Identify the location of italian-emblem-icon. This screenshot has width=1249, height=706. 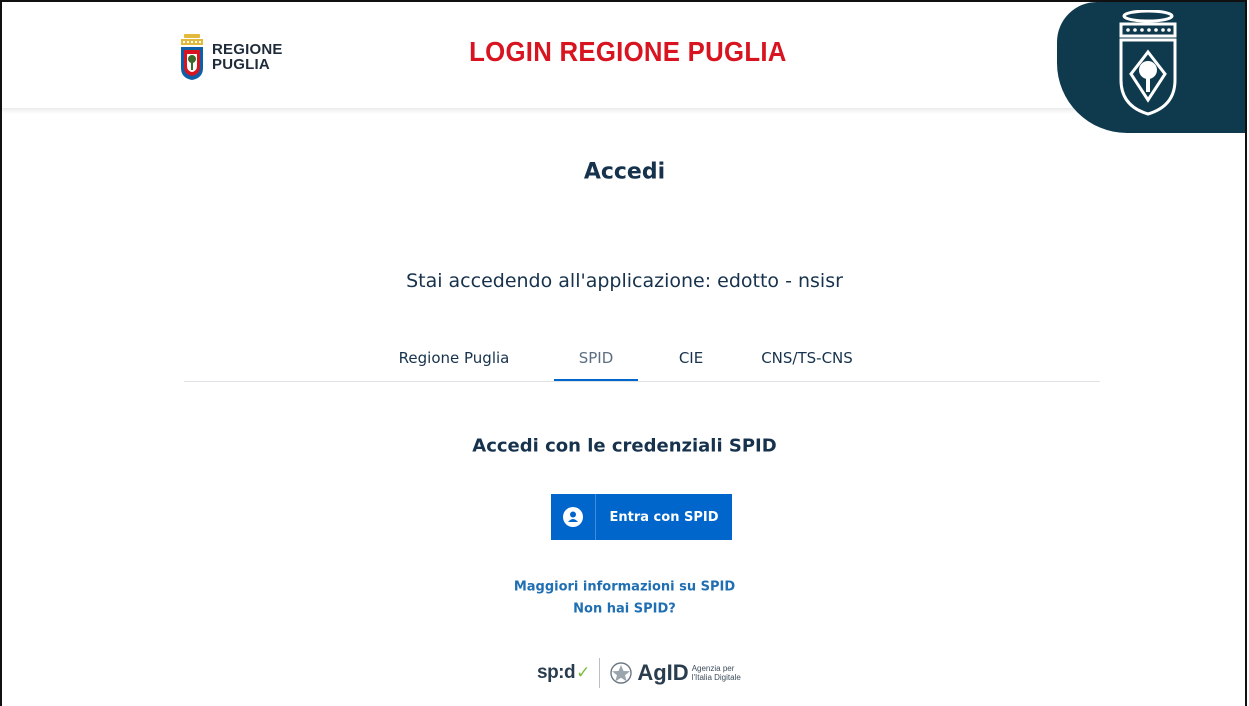
(621, 673).